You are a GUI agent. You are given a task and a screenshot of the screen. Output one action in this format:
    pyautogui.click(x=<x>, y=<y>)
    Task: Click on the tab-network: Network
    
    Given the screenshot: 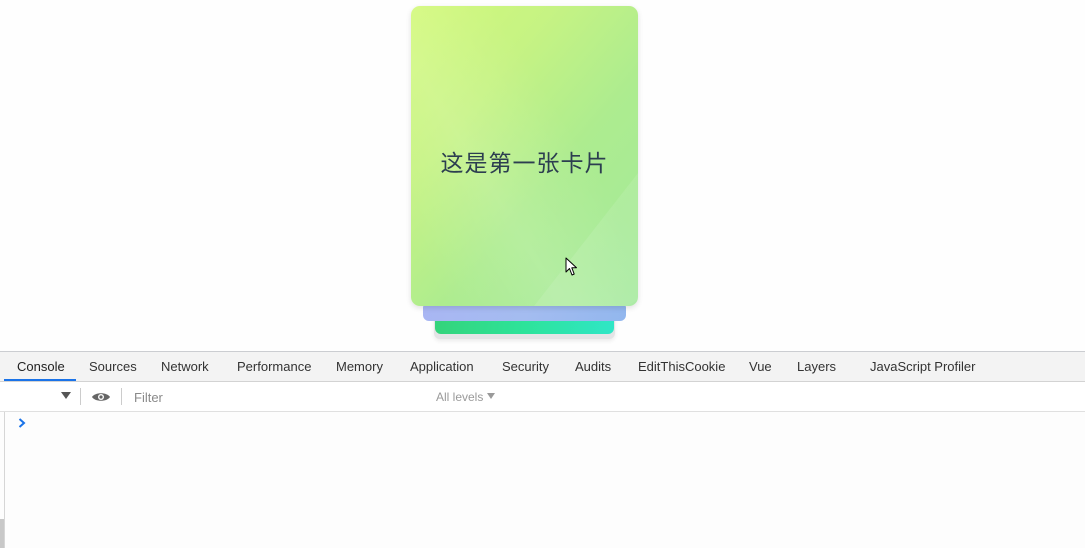 What is the action you would take?
    pyautogui.click(x=185, y=366)
    